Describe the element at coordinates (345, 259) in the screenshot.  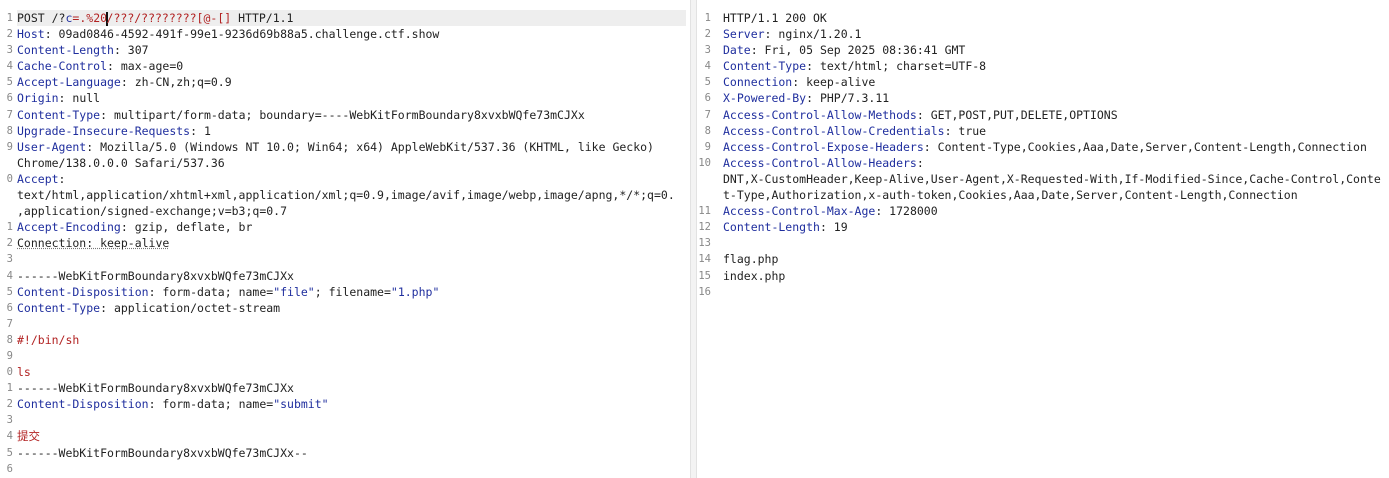
I see `request-line: 3` at that location.